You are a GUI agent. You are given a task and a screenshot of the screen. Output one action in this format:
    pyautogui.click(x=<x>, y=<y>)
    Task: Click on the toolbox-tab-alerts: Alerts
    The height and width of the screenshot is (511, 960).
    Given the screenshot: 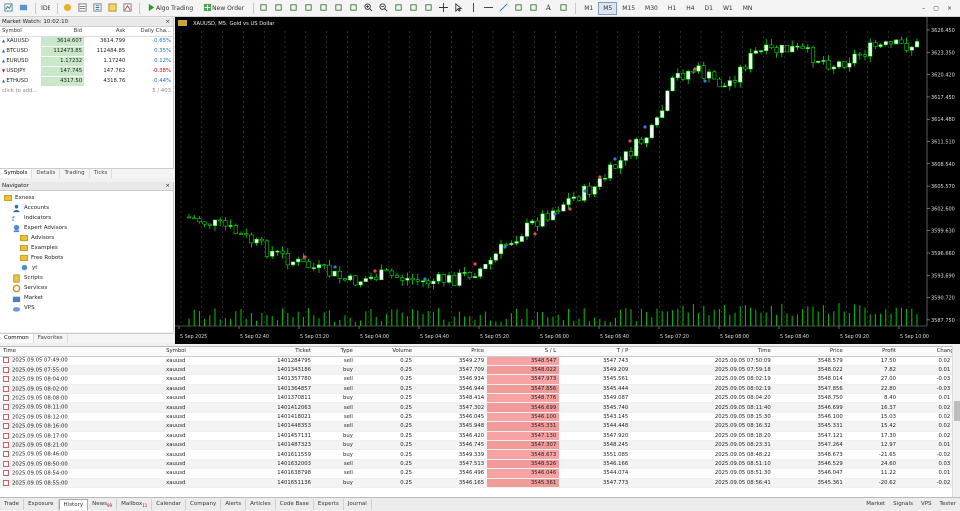 What is the action you would take?
    pyautogui.click(x=234, y=504)
    